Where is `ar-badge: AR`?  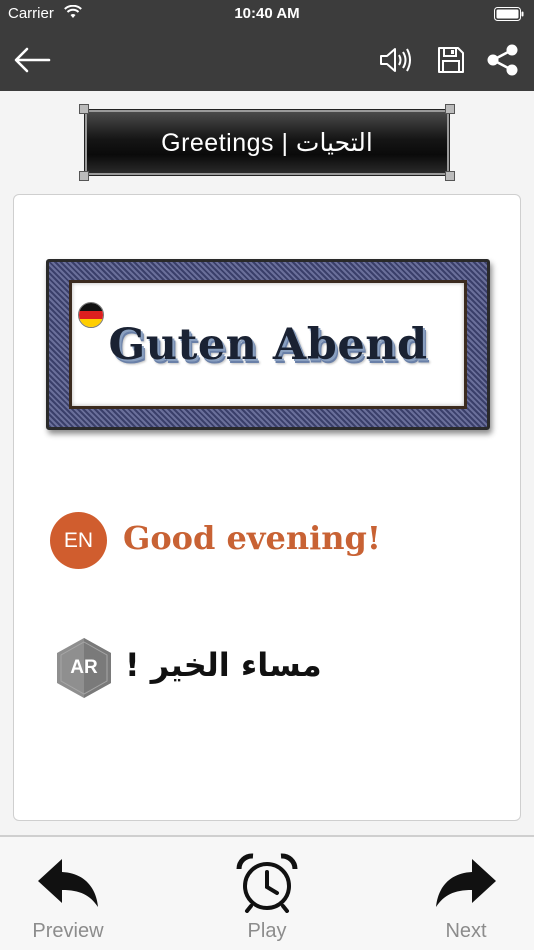
ar-badge: AR is located at coordinates (84, 667).